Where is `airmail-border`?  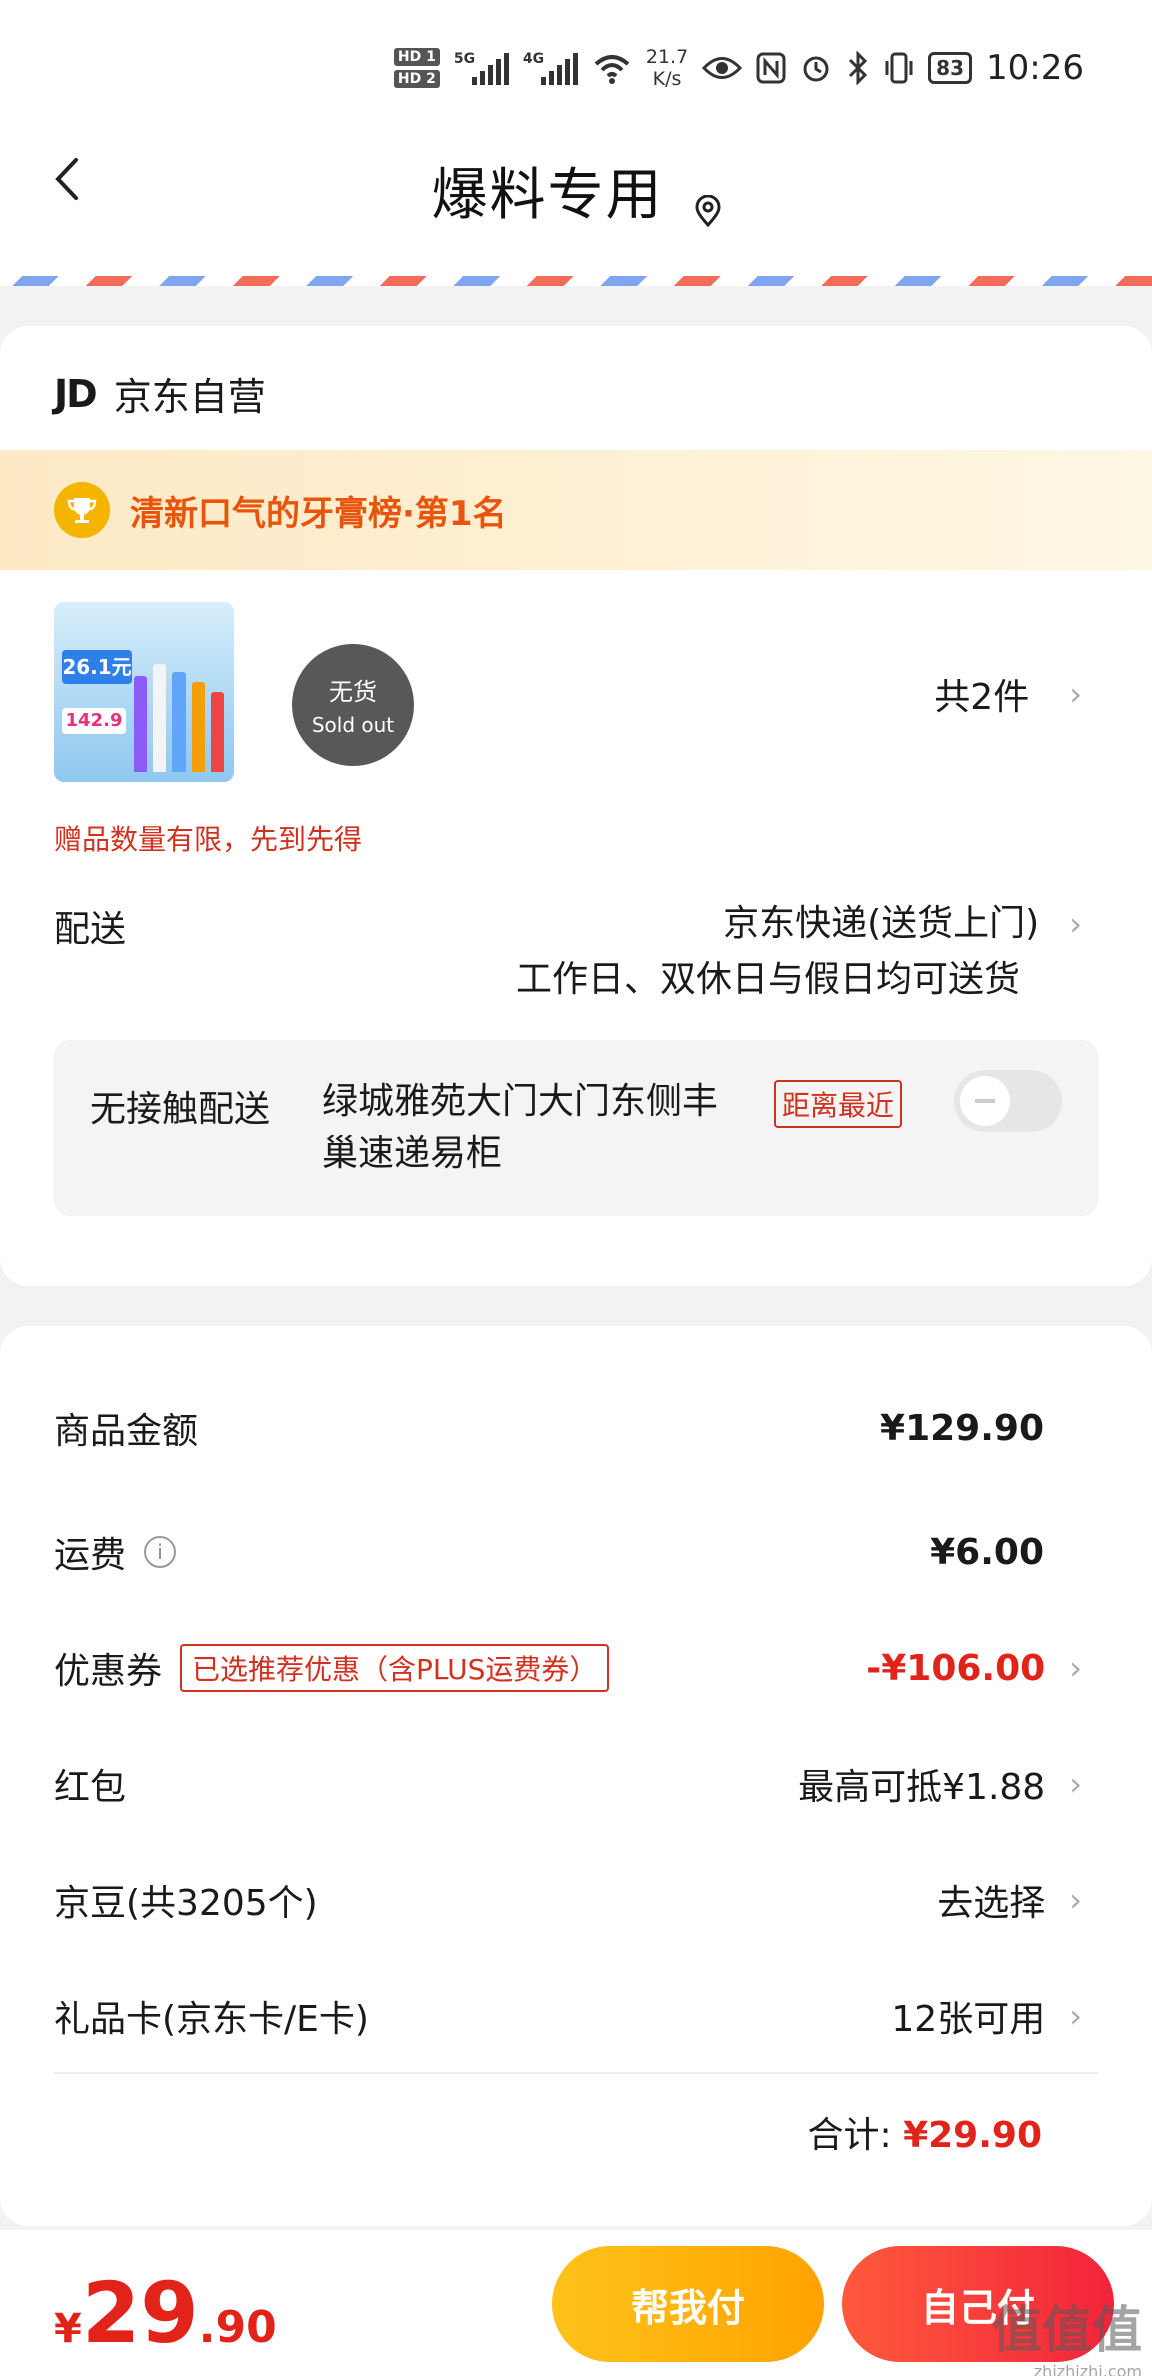 airmail-border is located at coordinates (576, 281).